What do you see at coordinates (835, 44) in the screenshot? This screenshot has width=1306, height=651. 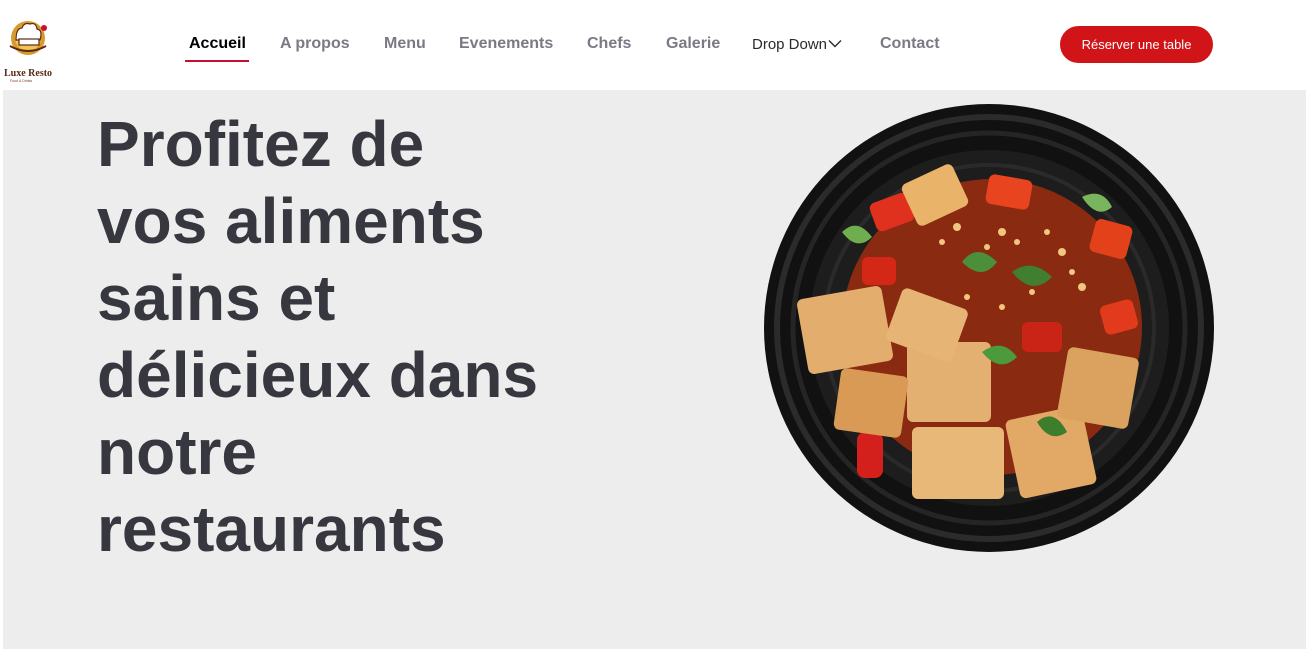 I see `chevron-down-icon` at bounding box center [835, 44].